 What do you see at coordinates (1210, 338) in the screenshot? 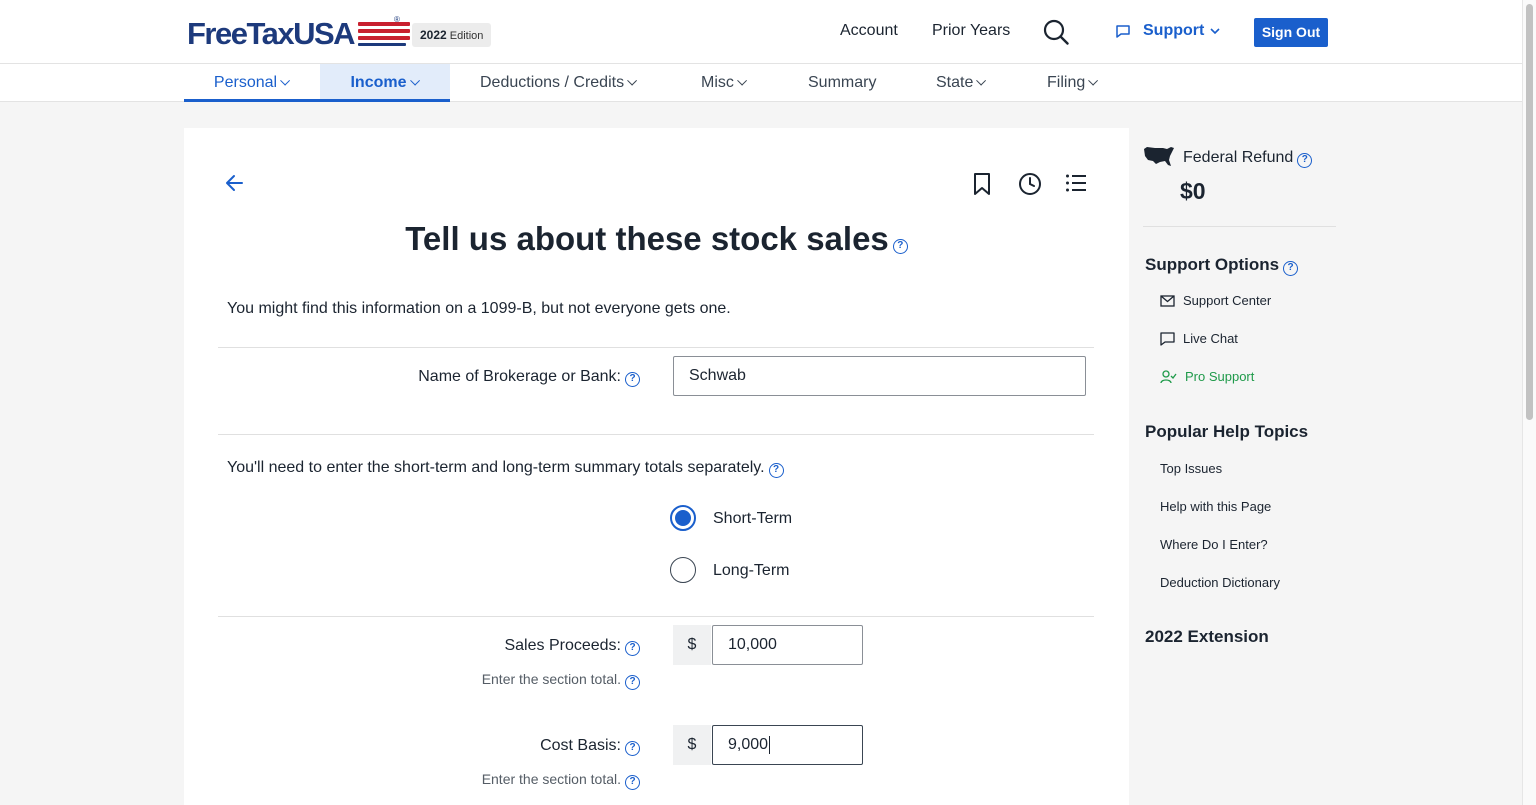
I see `live-chat-label: Live Chat` at bounding box center [1210, 338].